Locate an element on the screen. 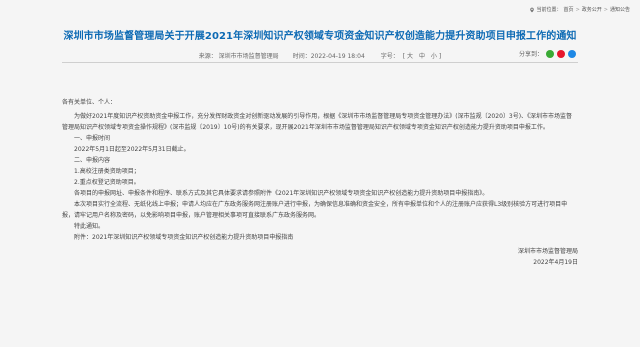 This screenshot has width=640, height=347. publish-date: 时间：2022-04-19 18:04 is located at coordinates (328, 56).